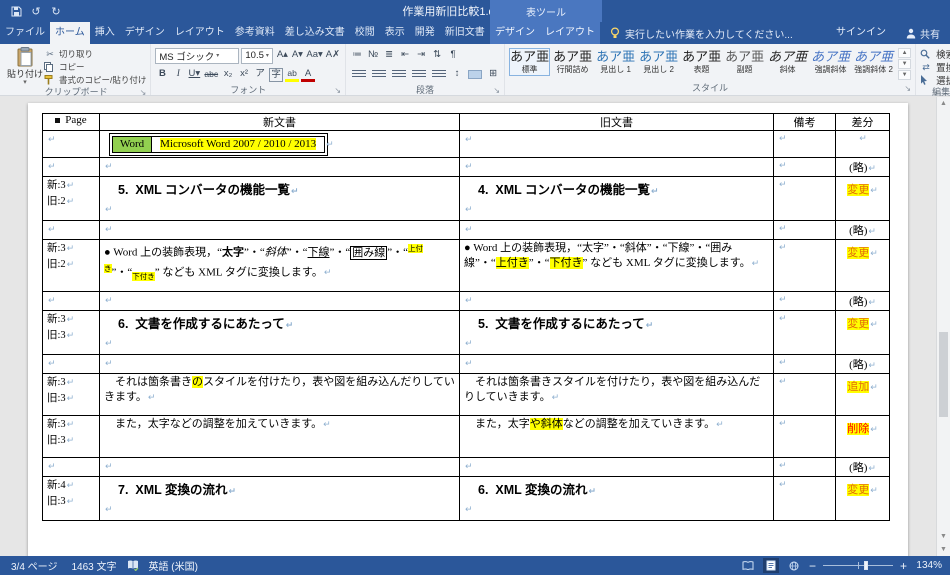 This screenshot has height=575, width=950. What do you see at coordinates (748, 565) in the screenshot?
I see `read-mode-button` at bounding box center [748, 565].